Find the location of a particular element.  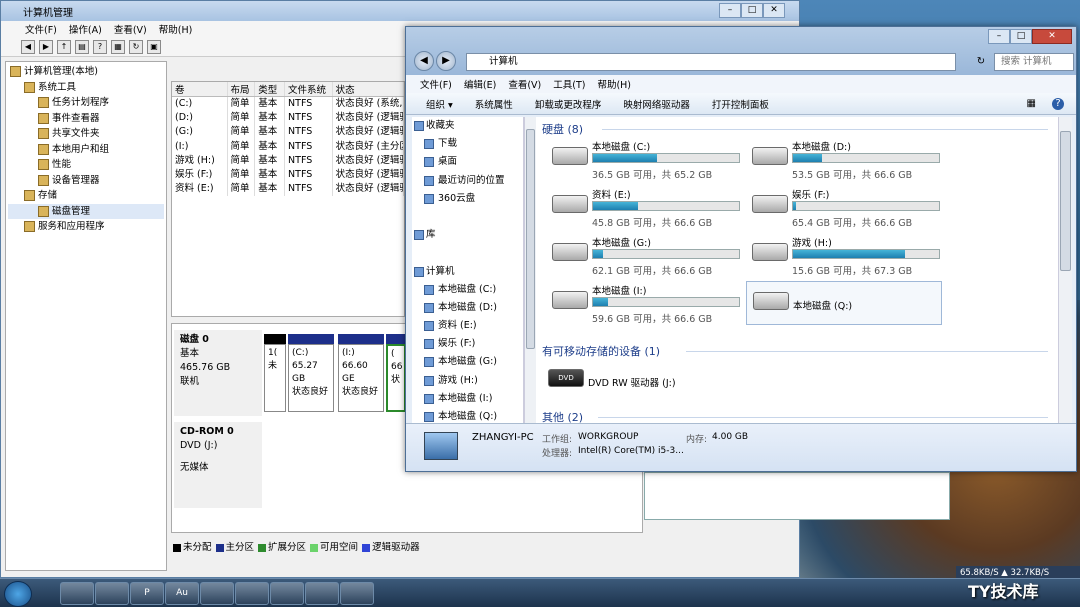

explorer-menu-item: 文件(F) is located at coordinates (436, 84).